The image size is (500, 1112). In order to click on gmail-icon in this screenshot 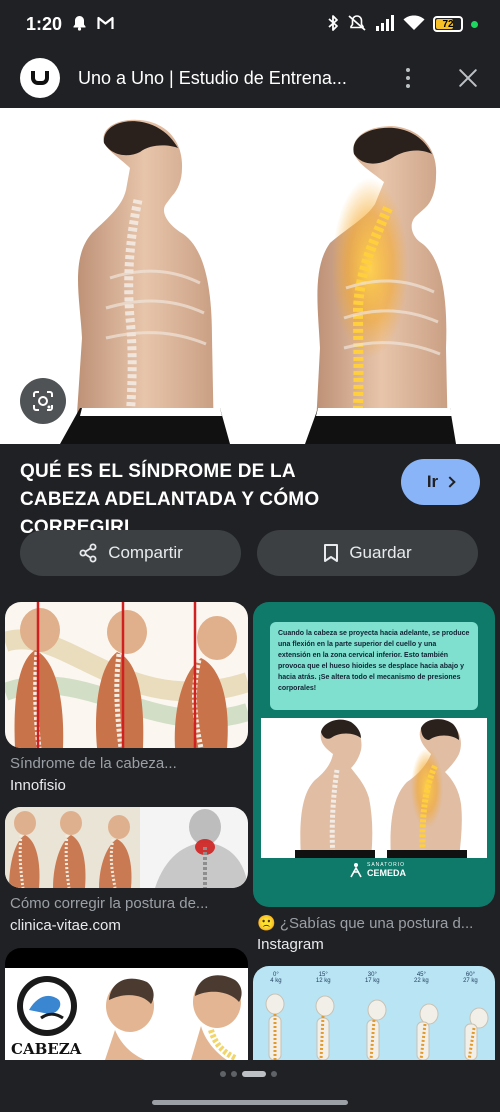, I will do `click(105, 24)`.